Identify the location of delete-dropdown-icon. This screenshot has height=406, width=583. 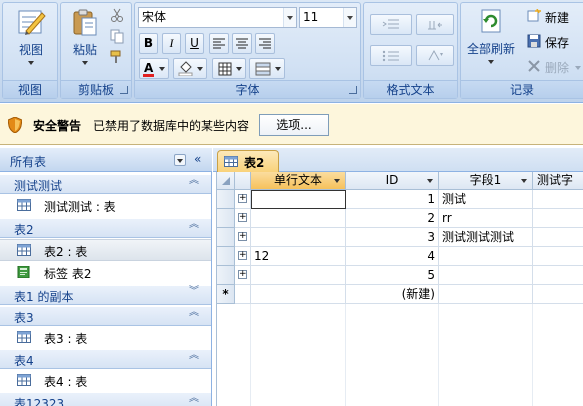
(578, 68).